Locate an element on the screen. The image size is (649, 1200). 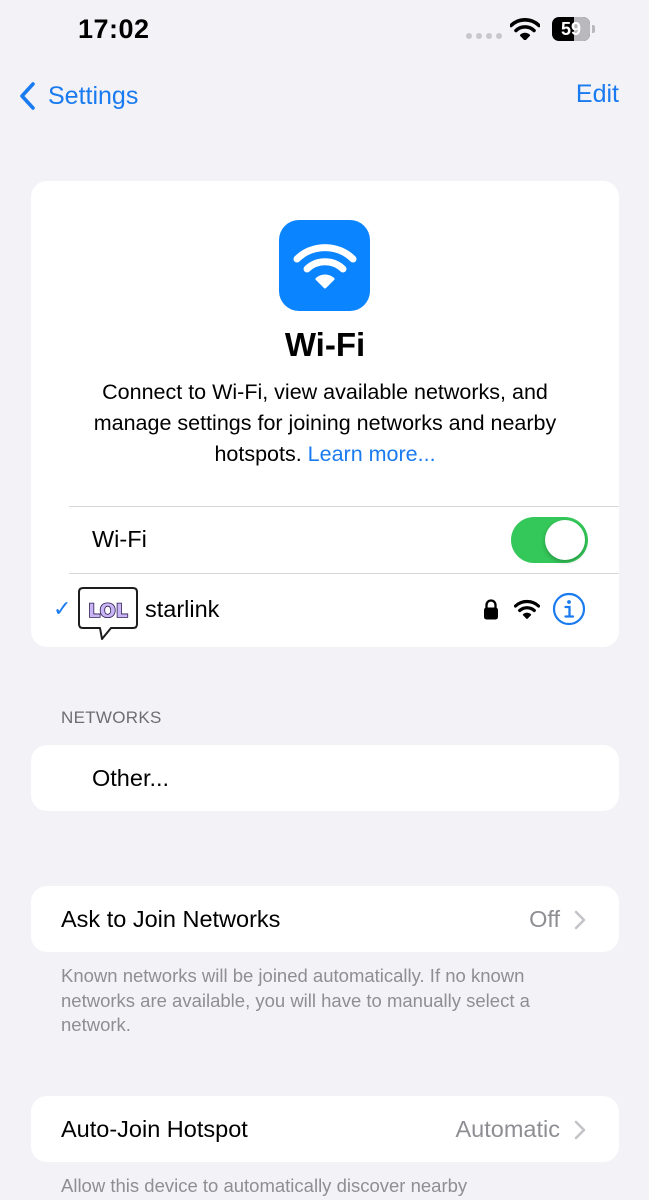
checkmark-icon: ✓ is located at coordinates (62, 608).